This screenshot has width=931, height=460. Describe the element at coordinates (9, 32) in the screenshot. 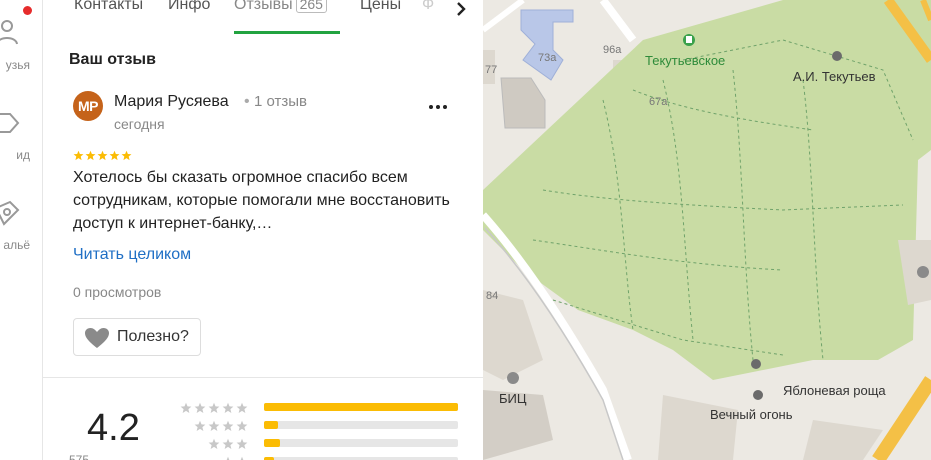

I see `friends-icon` at that location.